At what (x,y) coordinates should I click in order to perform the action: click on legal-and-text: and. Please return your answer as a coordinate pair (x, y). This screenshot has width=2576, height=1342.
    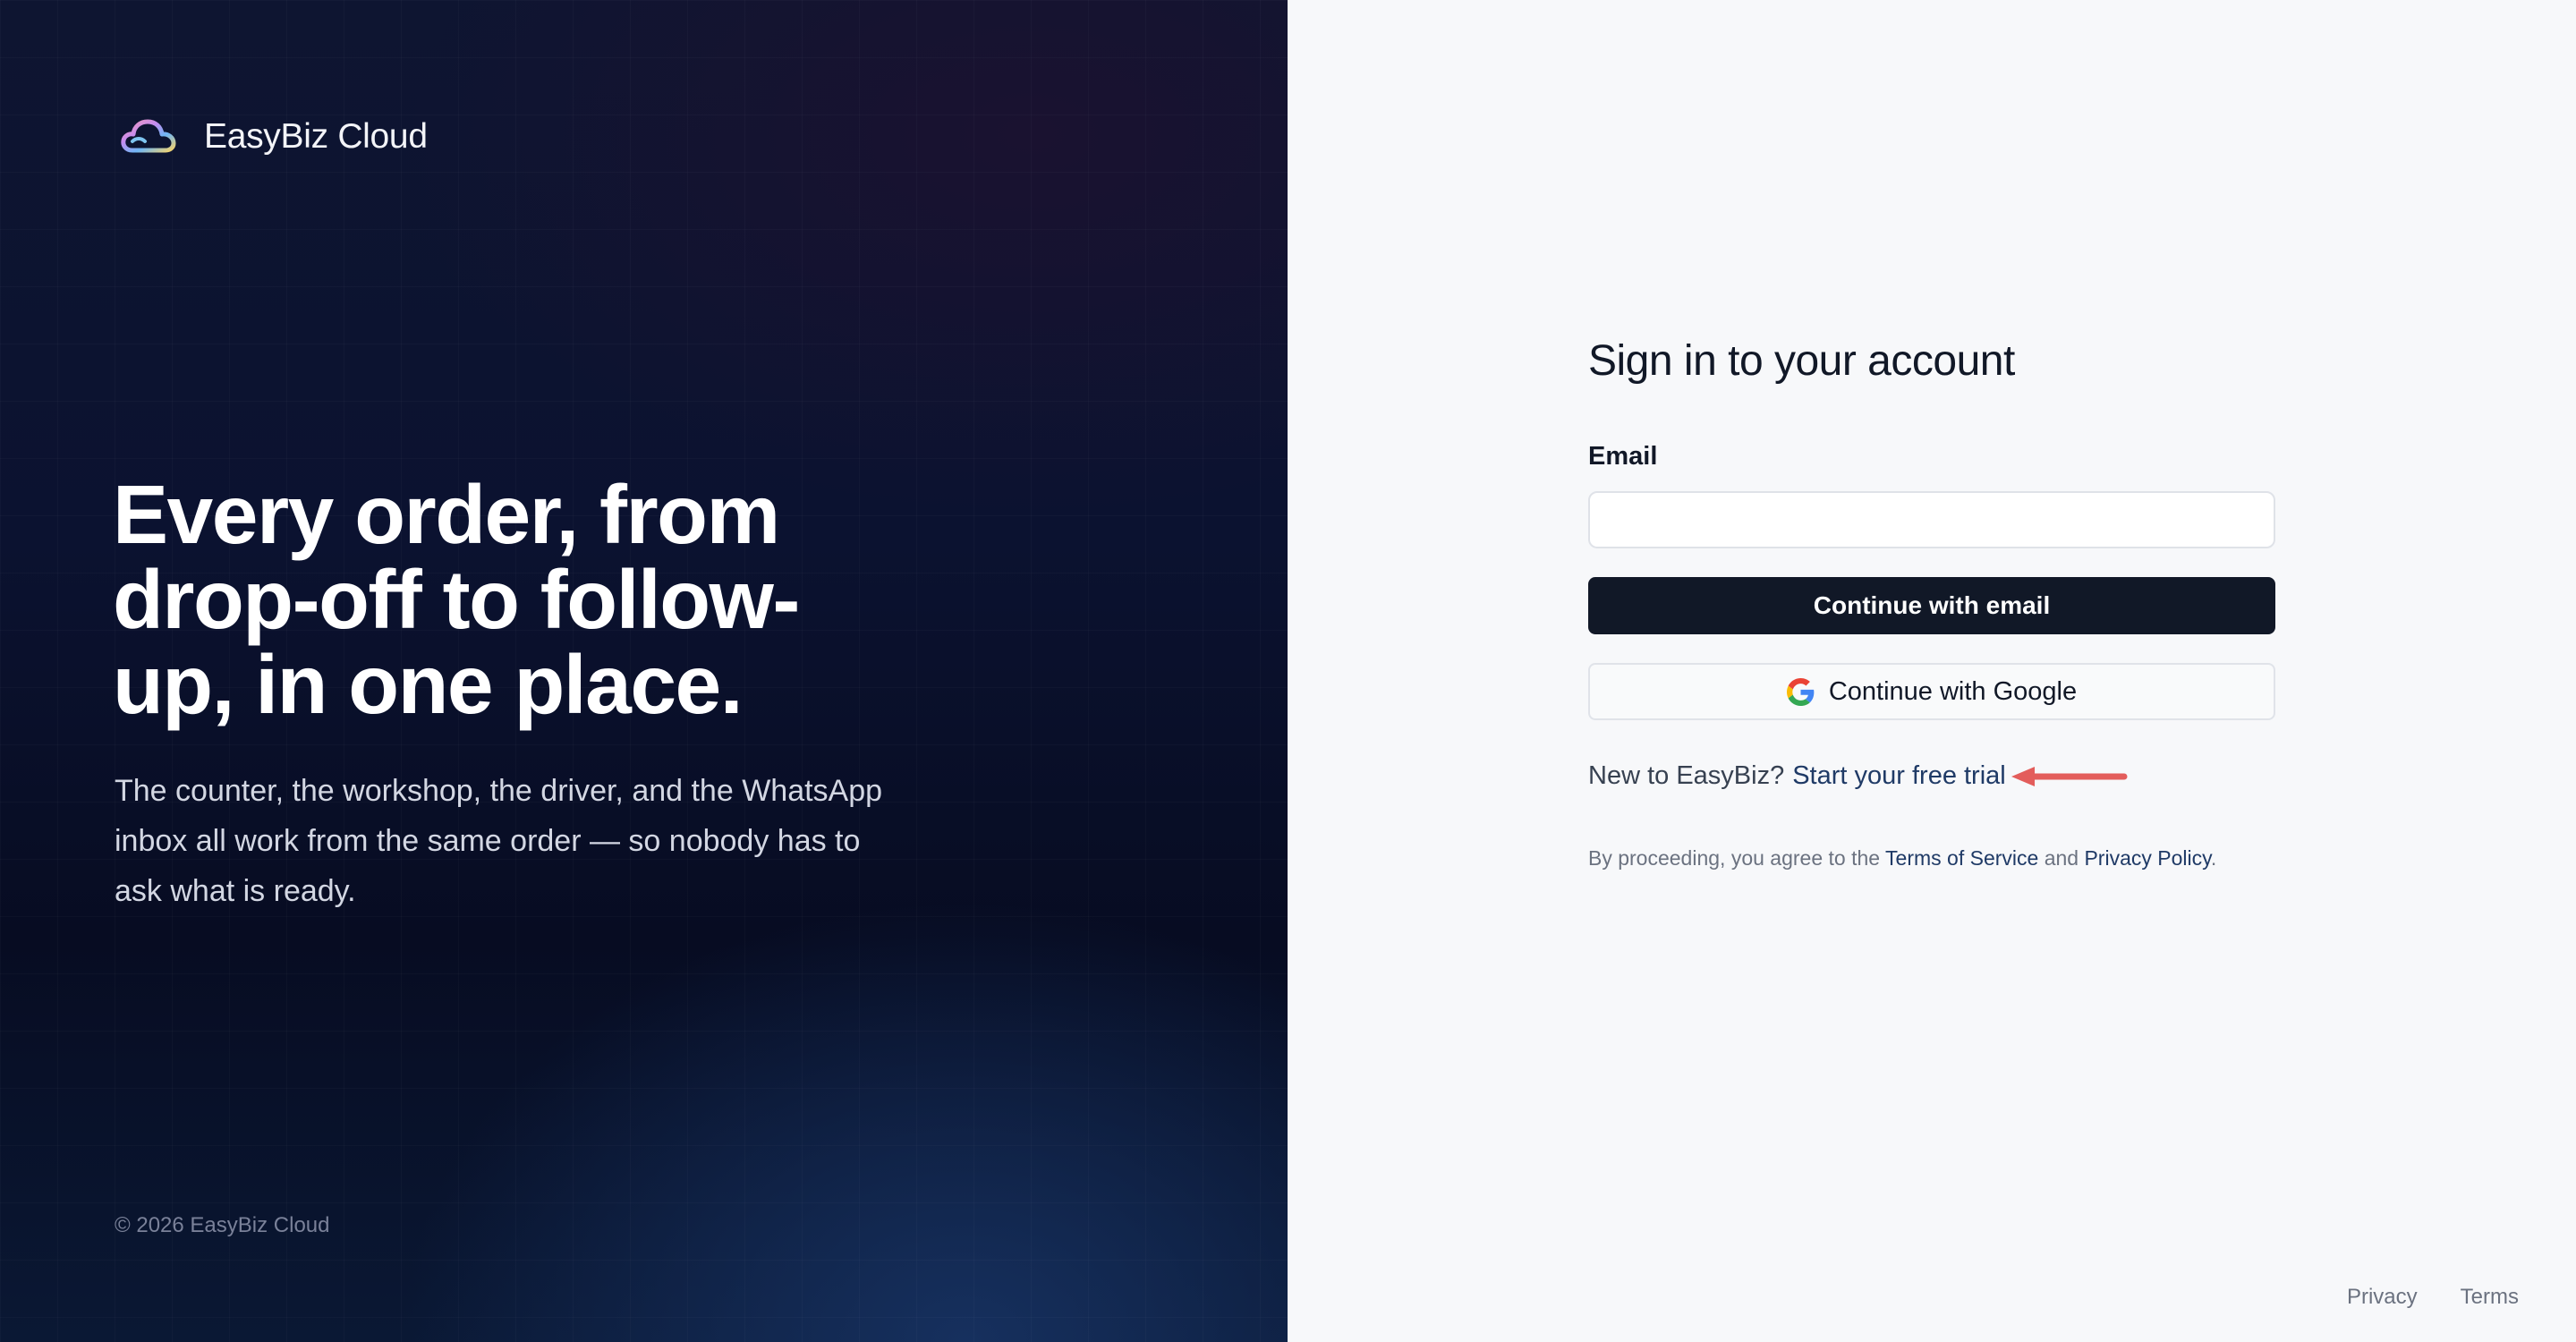
    Looking at the image, I should click on (2061, 858).